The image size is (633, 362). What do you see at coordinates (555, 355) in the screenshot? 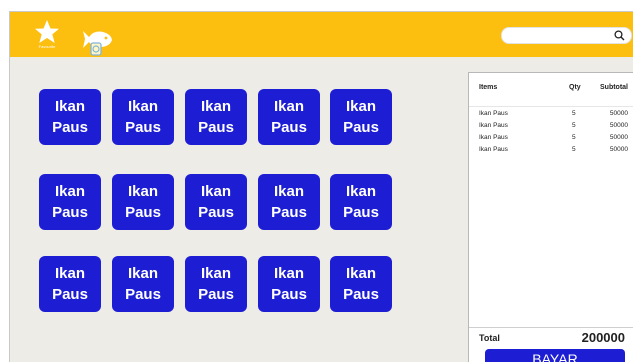
I see `pay-button: BAYAR` at bounding box center [555, 355].